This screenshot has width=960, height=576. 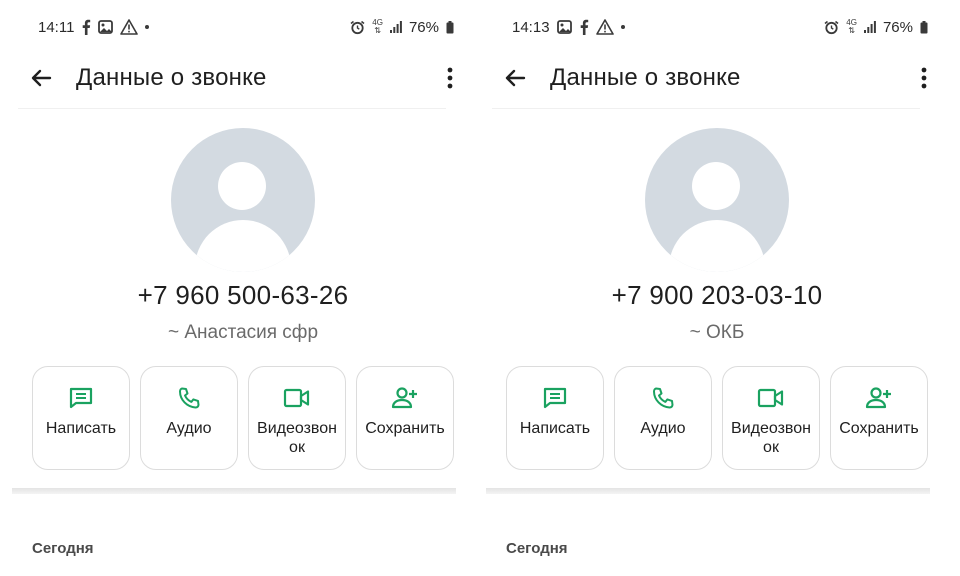 I want to click on contact-name: ~ ОКБ, so click(x=717, y=332).